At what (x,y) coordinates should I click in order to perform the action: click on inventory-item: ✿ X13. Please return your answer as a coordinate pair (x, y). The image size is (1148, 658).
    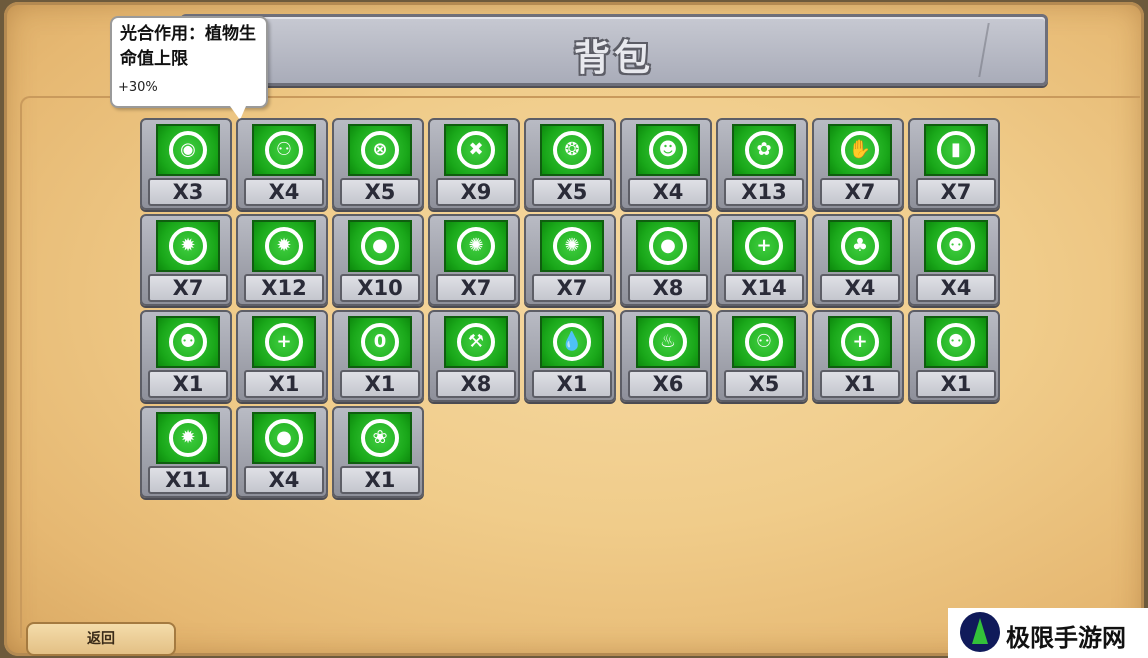
    Looking at the image, I should click on (762, 164).